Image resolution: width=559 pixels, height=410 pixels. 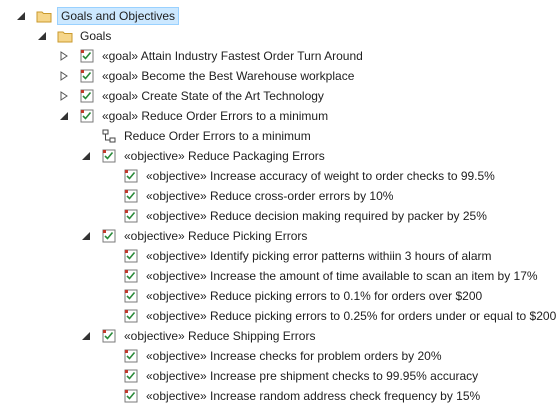 I want to click on tree-node-label: «objective» Reduce Shipping Errors, so click(x=220, y=336).